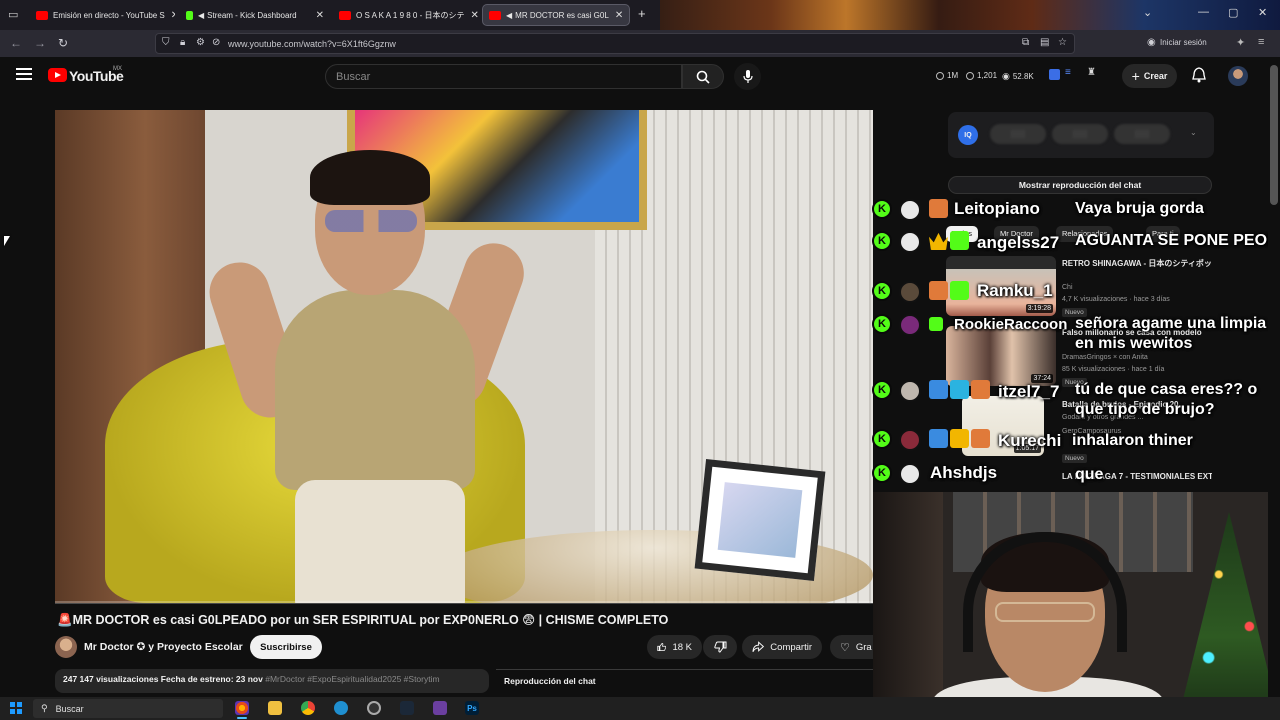 The width and height of the screenshot is (1280, 720). Describe the element at coordinates (13, 14) in the screenshot. I see `tab-list-icon: ▭` at that location.